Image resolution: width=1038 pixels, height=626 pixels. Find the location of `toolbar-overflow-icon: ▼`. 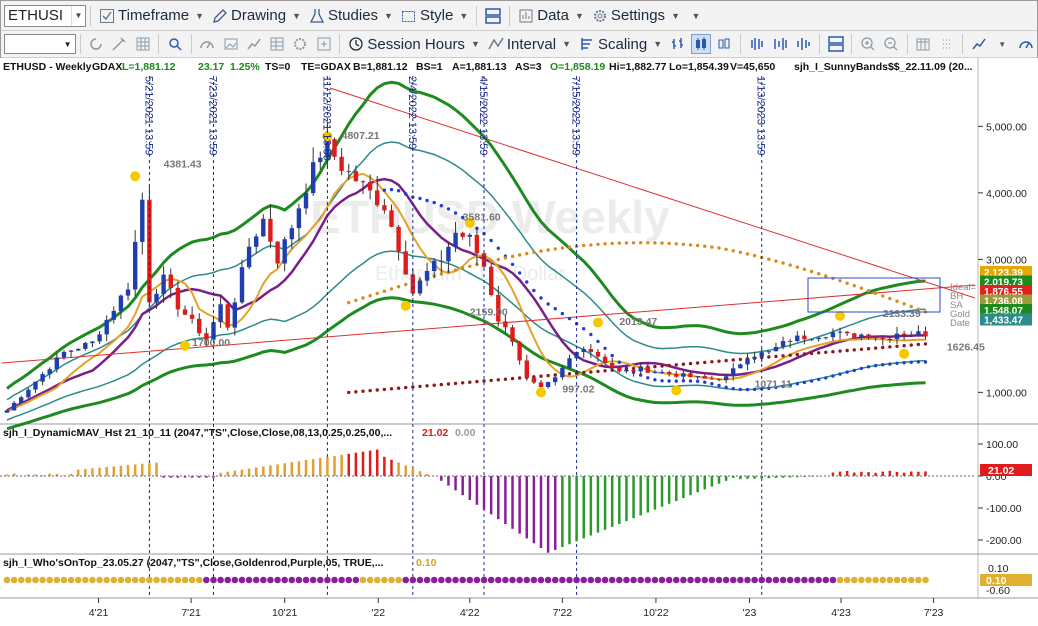

toolbar-overflow-icon: ▼ is located at coordinates (696, 16).